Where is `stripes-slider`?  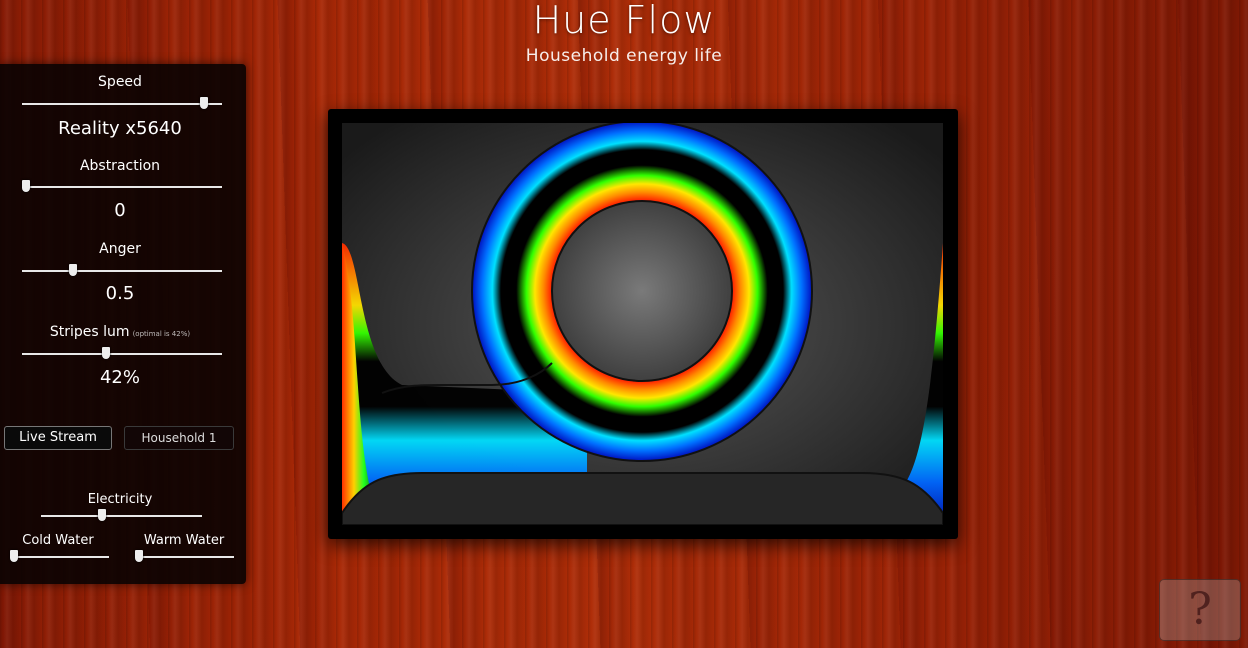 stripes-slider is located at coordinates (122, 354).